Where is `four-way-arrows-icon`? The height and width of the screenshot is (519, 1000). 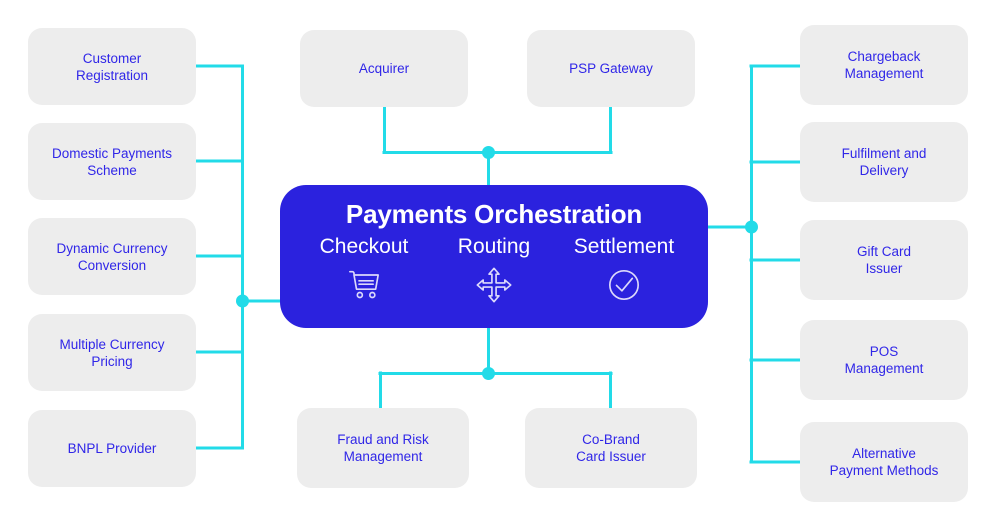 four-way-arrows-icon is located at coordinates (494, 285).